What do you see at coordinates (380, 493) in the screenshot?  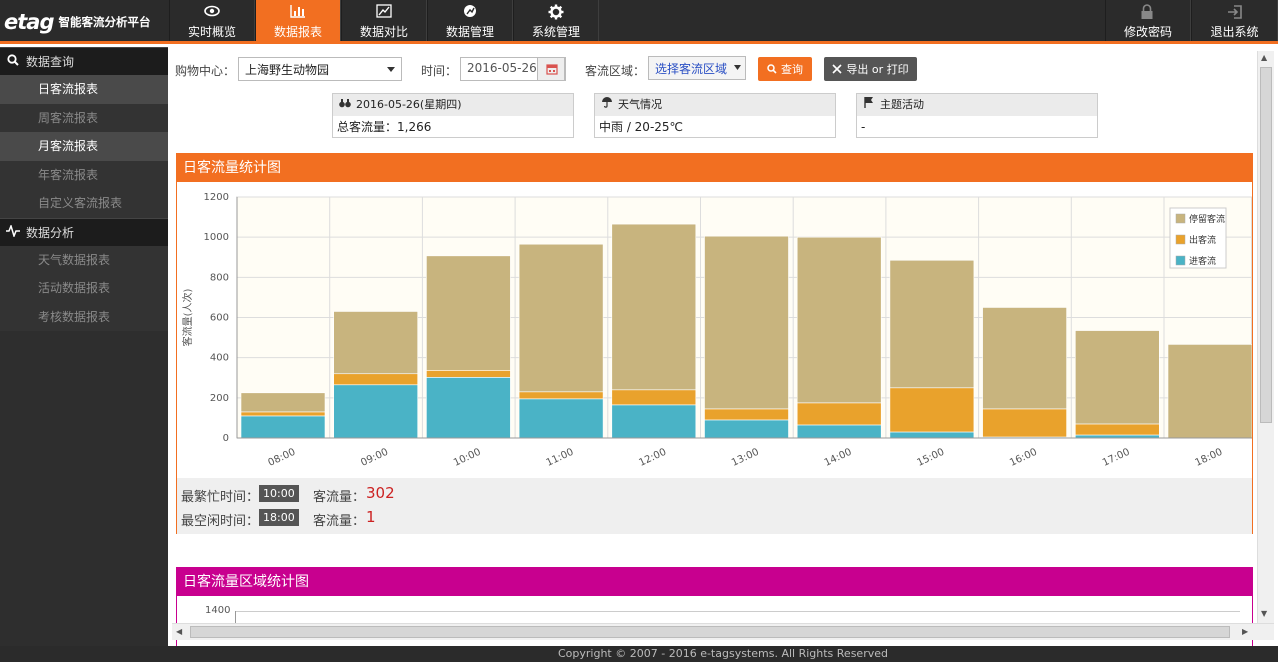 I see `busiest-count-value: 302` at bounding box center [380, 493].